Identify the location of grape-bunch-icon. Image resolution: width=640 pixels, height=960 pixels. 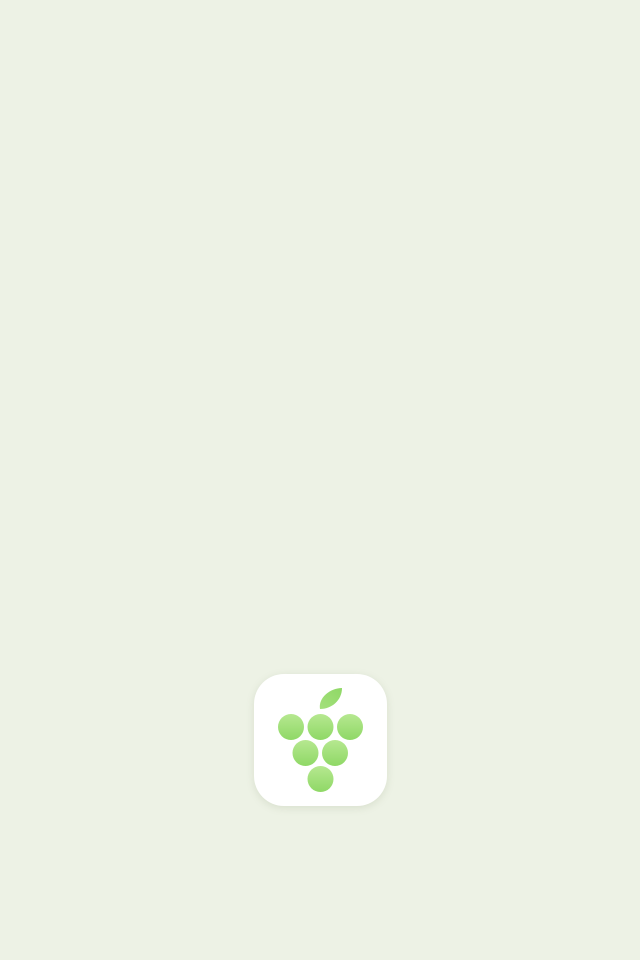
(320, 740).